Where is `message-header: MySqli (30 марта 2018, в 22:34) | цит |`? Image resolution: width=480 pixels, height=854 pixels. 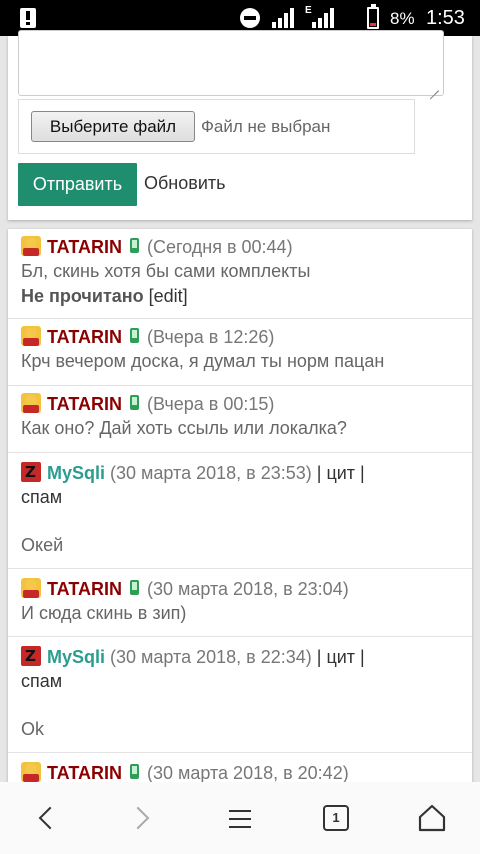
message-header: MySqli (30 марта 2018, в 22:34) | цит | is located at coordinates (193, 657).